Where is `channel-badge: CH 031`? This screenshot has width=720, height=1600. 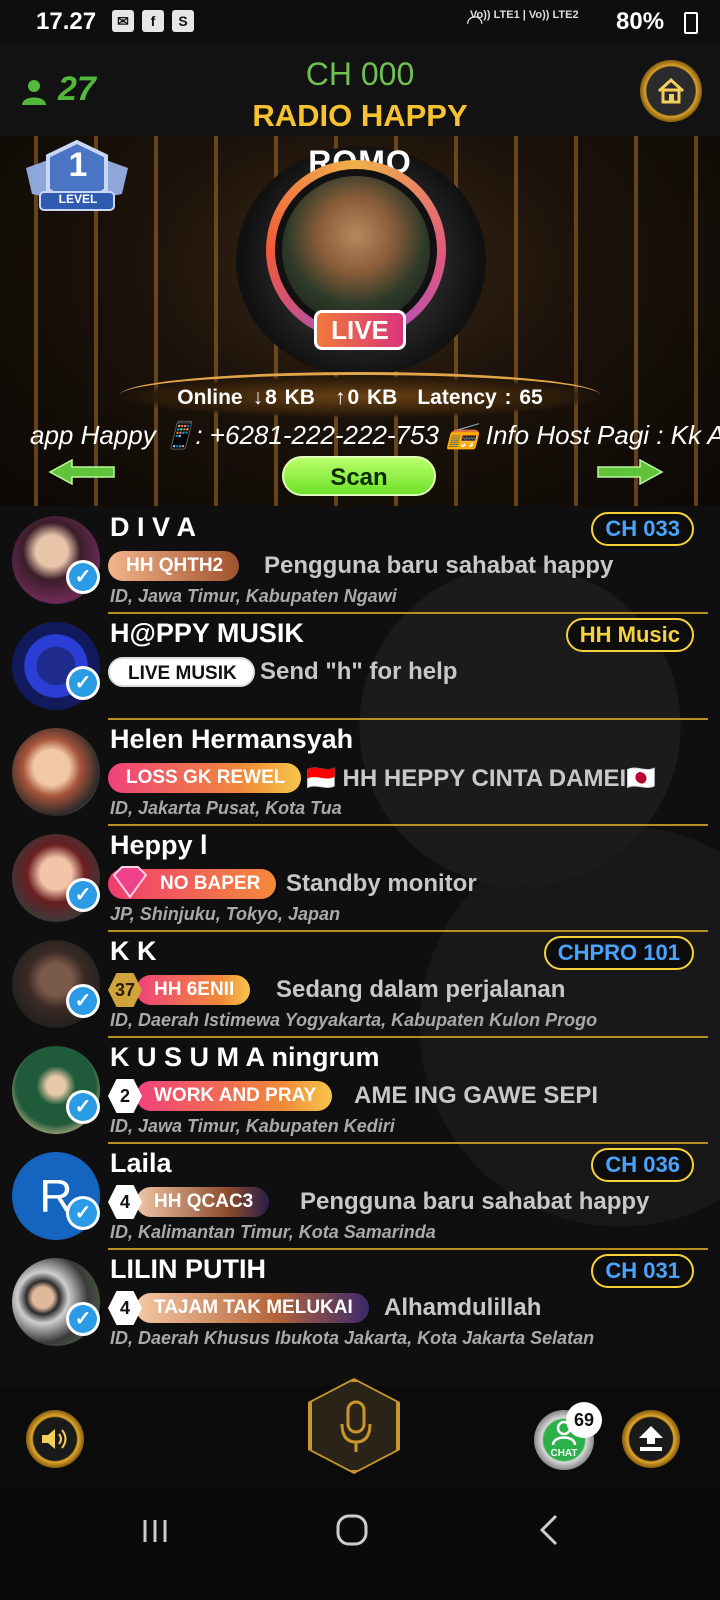 channel-badge: CH 031 is located at coordinates (642, 1271).